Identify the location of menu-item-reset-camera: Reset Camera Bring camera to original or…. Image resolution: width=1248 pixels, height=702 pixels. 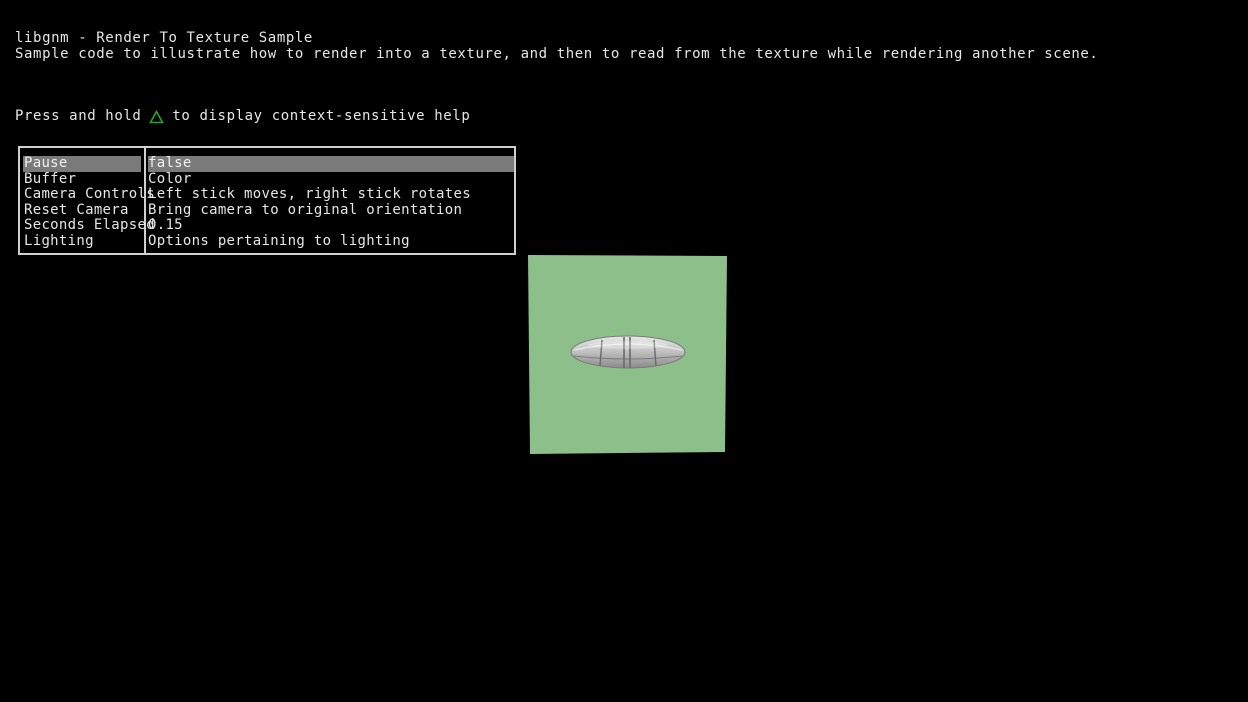
(267, 210).